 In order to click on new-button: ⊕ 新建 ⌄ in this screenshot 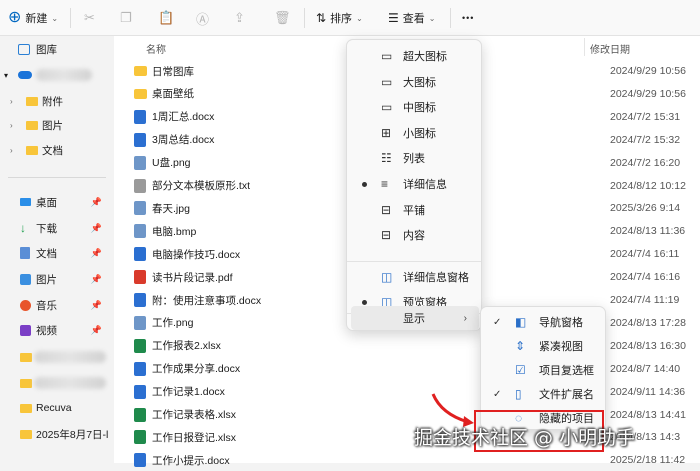, I will do `click(33, 18)`.